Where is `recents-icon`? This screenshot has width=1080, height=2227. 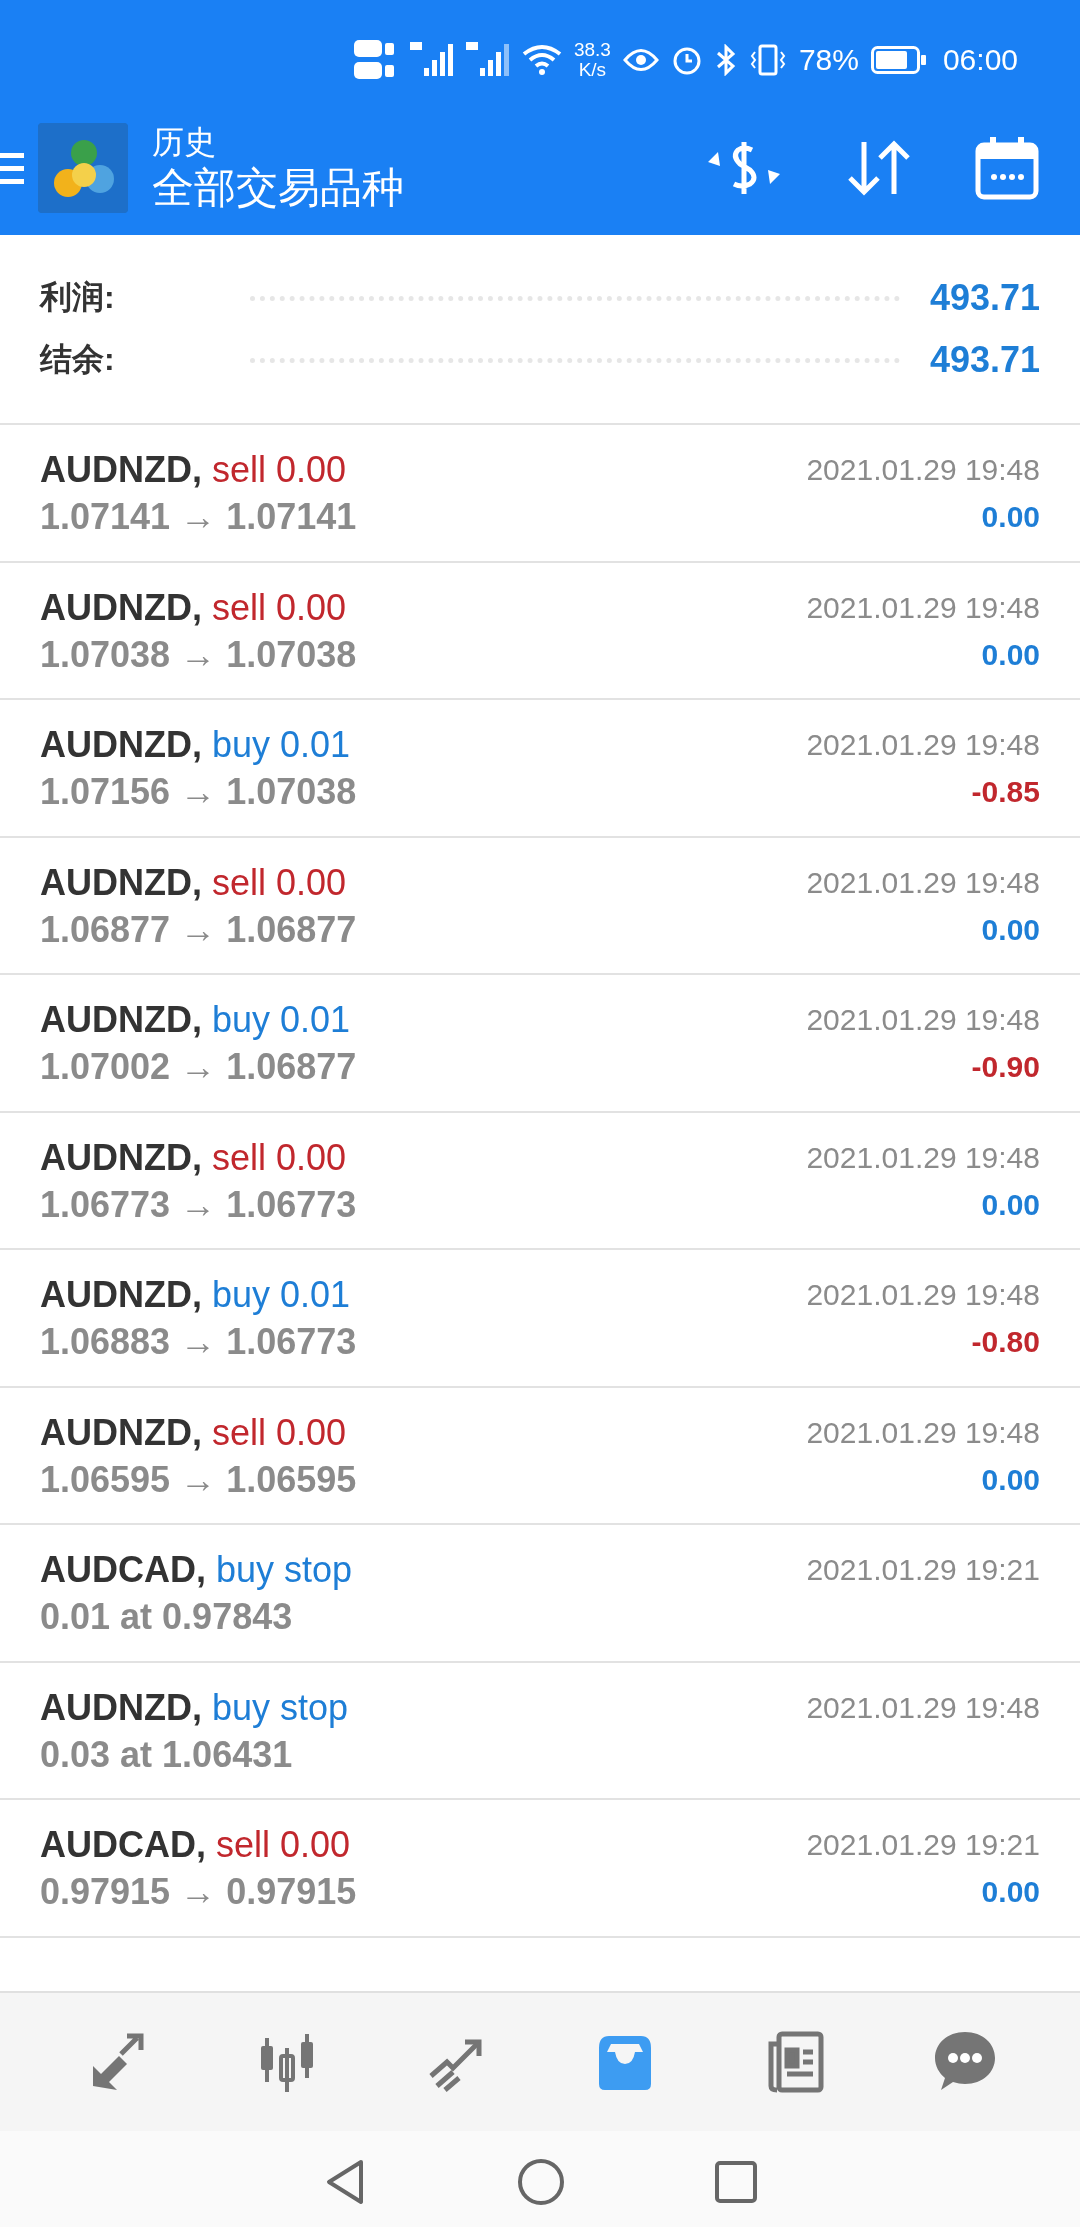 recents-icon is located at coordinates (736, 2181).